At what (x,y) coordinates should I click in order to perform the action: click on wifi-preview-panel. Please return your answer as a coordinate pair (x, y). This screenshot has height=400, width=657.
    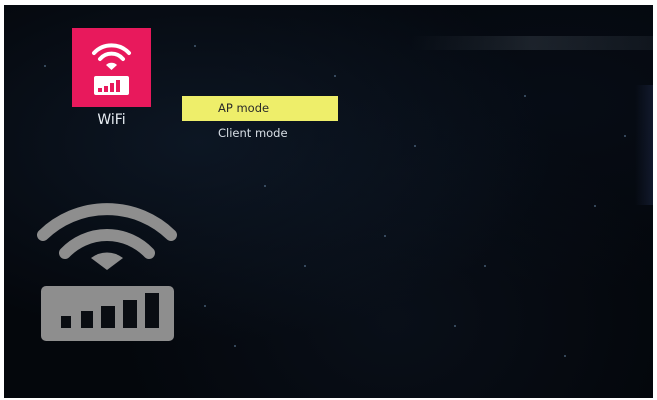
    Looking at the image, I should click on (107, 269).